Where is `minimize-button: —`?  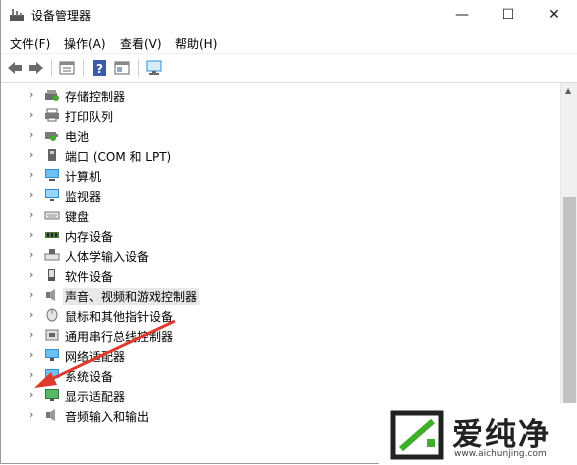 minimize-button: — is located at coordinates (462, 15).